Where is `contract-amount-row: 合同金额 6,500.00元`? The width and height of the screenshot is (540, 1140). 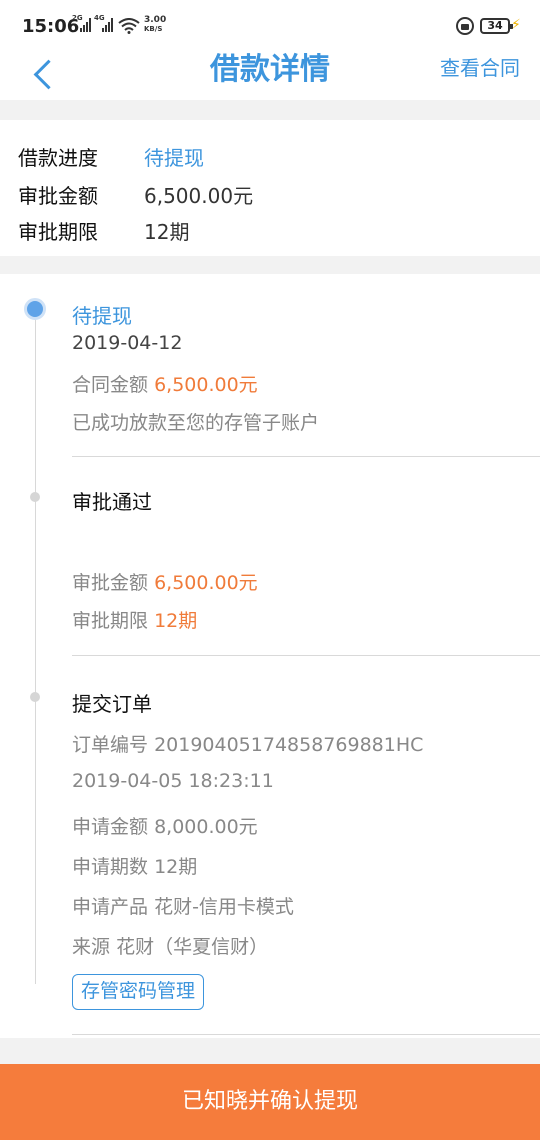 contract-amount-row: 合同金额 6,500.00元 is located at coordinates (165, 385).